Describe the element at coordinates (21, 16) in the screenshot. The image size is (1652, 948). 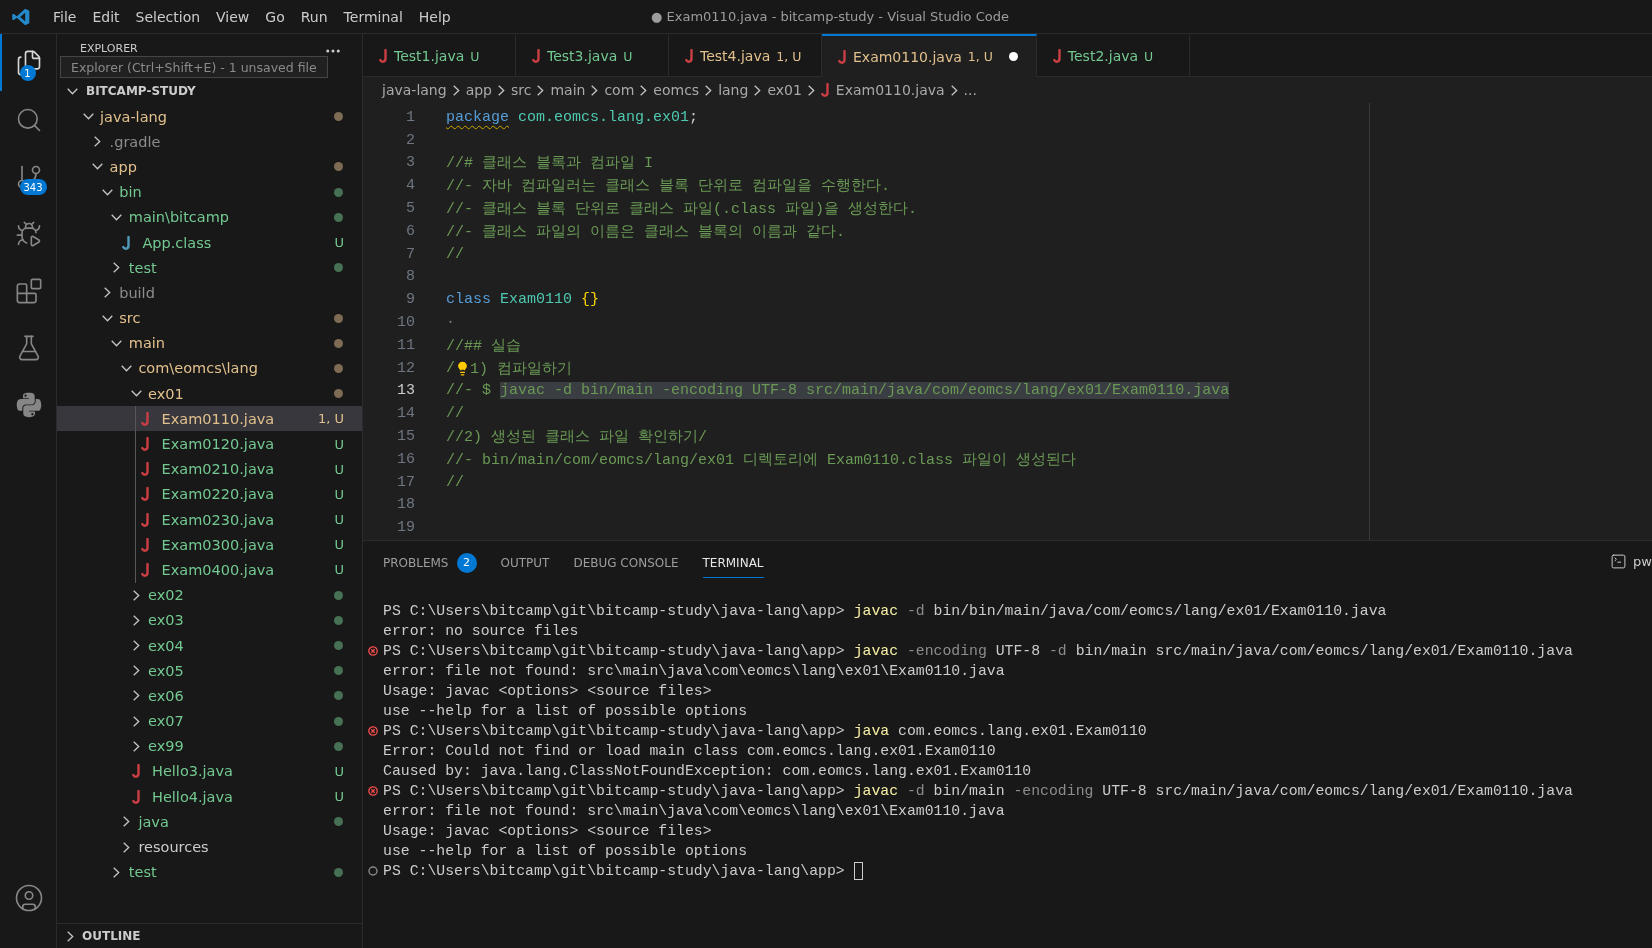
I see `app-logo-icon` at that location.